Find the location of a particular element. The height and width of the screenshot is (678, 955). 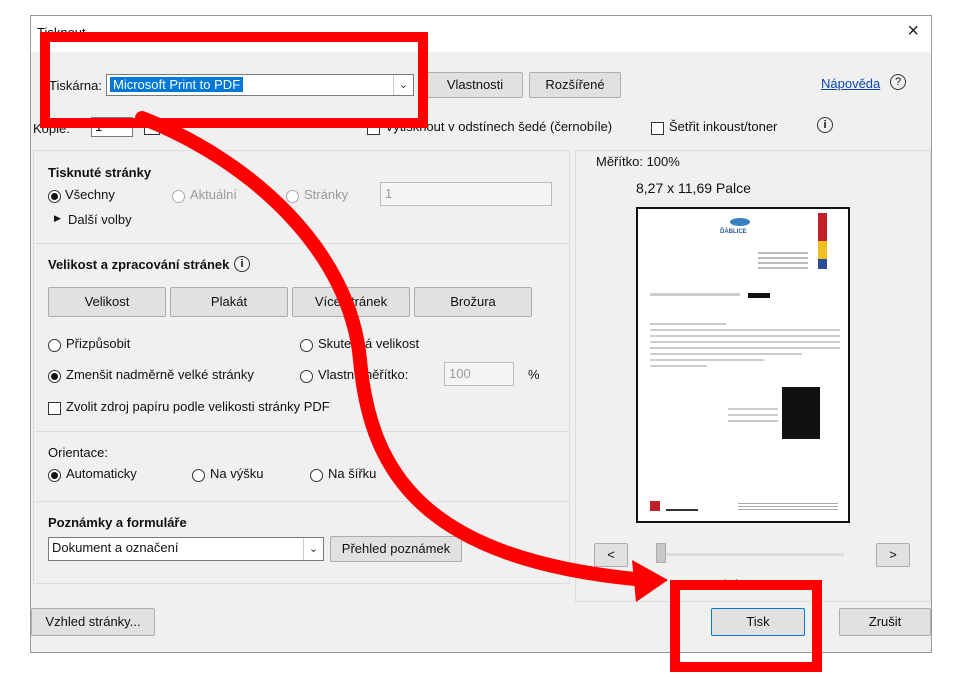

arrow-head-icon is located at coordinates (650, 581).